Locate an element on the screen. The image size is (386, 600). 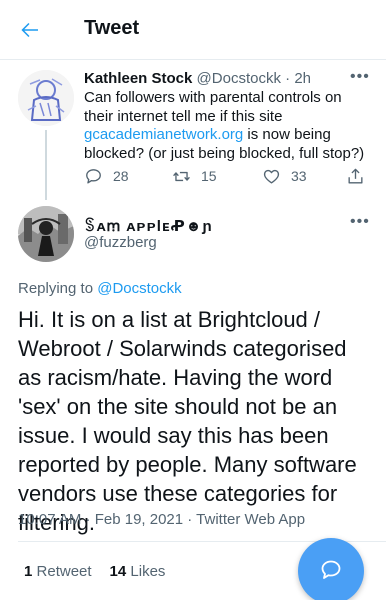
replying-prefix: Replying to is located at coordinates (58, 288).